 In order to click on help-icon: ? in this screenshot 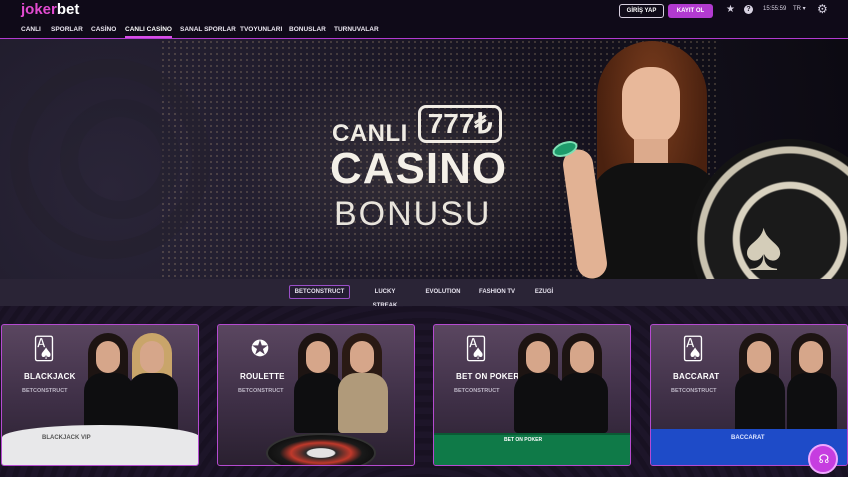, I will do `click(748, 9)`.